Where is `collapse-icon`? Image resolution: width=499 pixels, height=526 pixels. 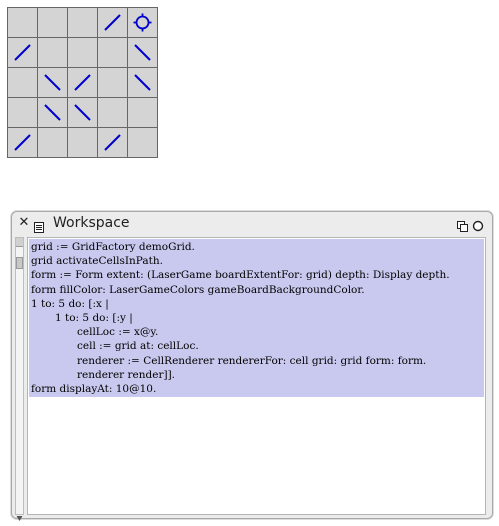
collapse-icon is located at coordinates (462, 224).